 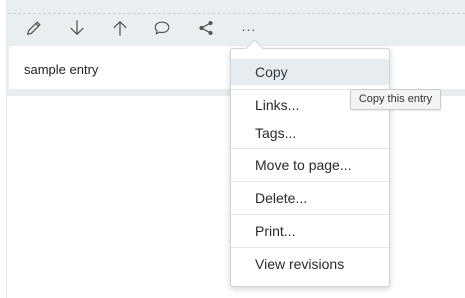 What do you see at coordinates (395, 99) in the screenshot?
I see `copy-tooltip: Copy this entry` at bounding box center [395, 99].